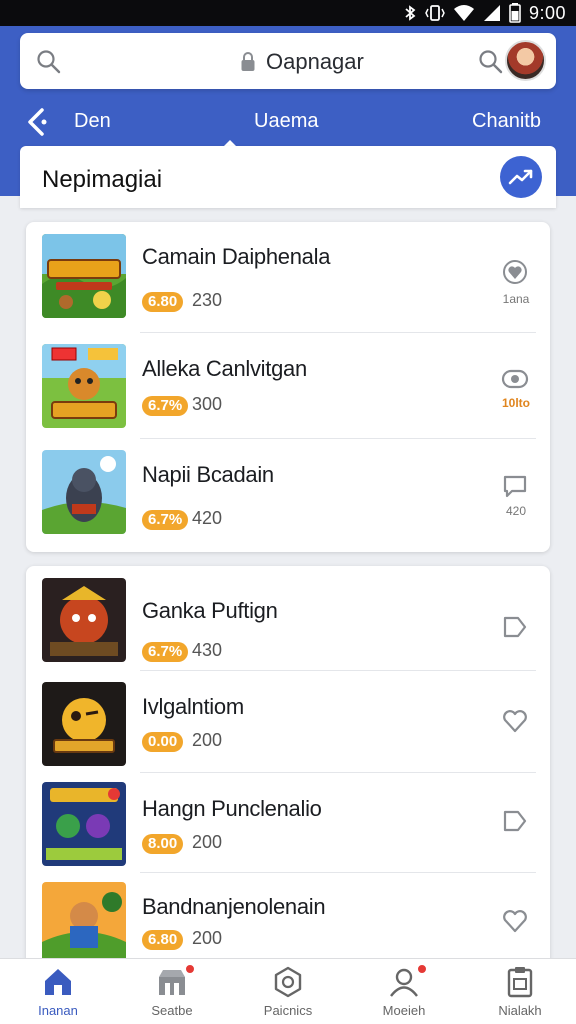 Image resolution: width=576 pixels, height=1024 pixels. Describe the element at coordinates (288, 13) in the screenshot. I see `status-bar: 9:00` at that location.